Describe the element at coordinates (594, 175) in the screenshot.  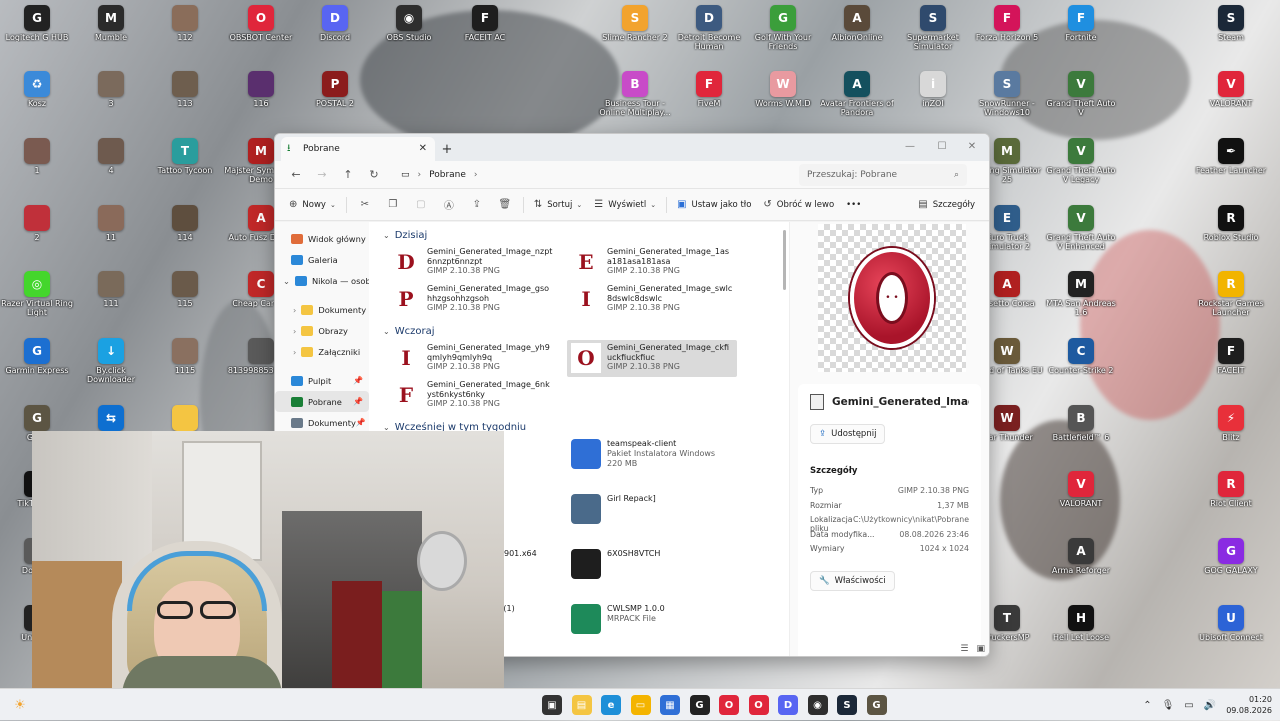
I see `address-bar: ▭ › Pobrane ›` at that location.